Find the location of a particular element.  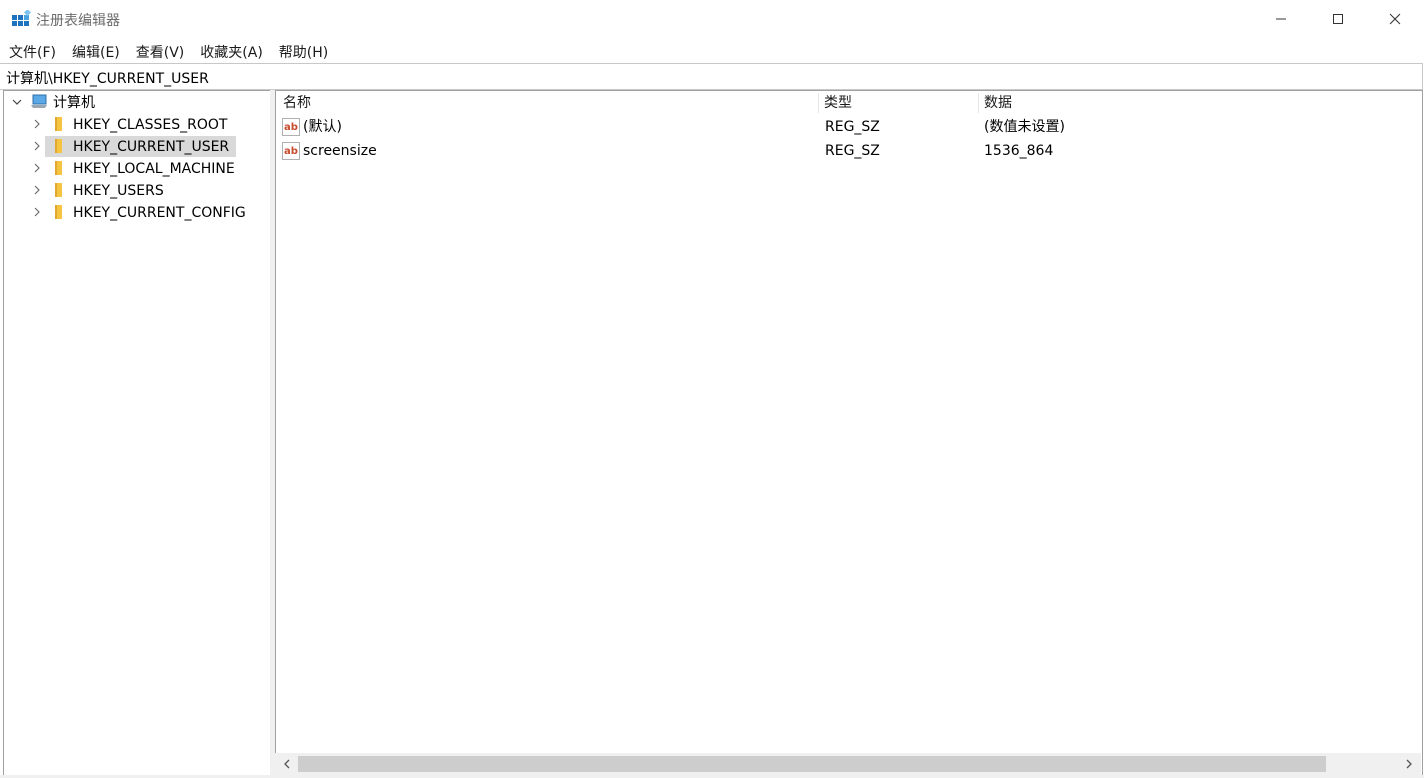

list-item: ab screensize REG_SZ 1536_864 is located at coordinates (846, 151).